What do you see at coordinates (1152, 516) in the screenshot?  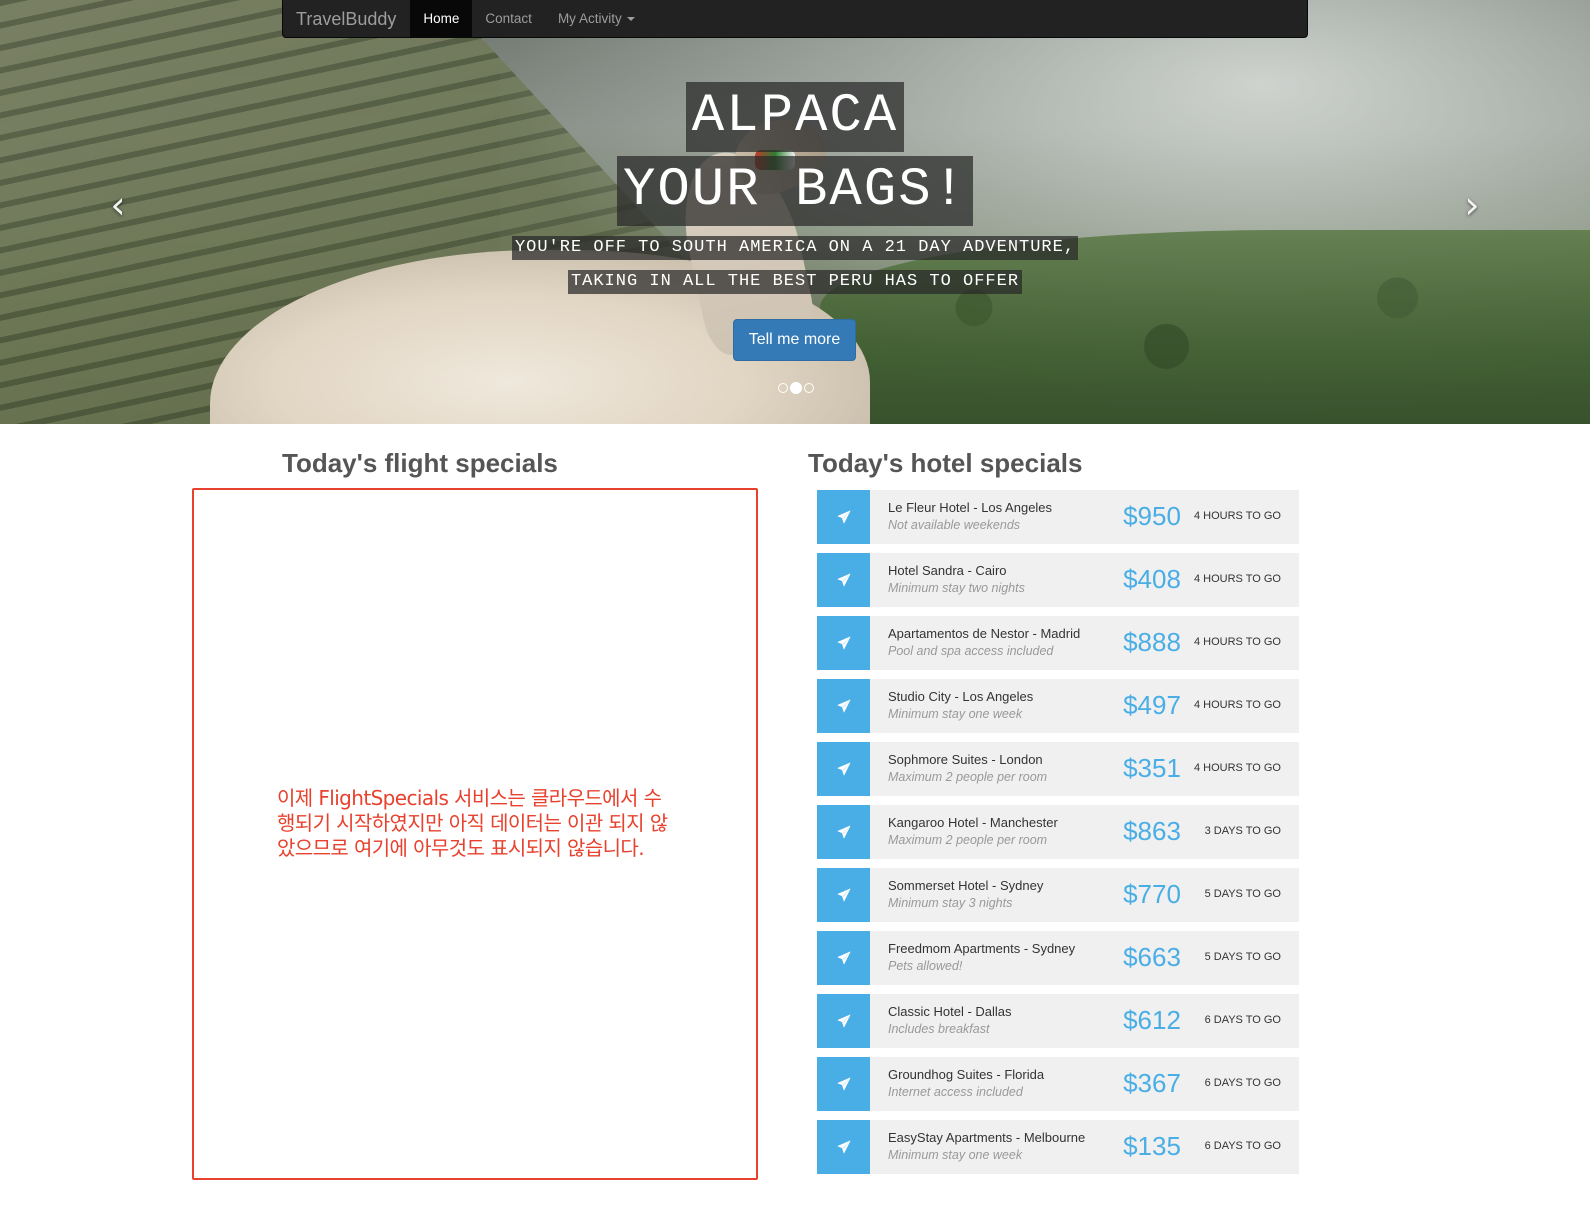 I see `hotel-price: $950` at bounding box center [1152, 516].